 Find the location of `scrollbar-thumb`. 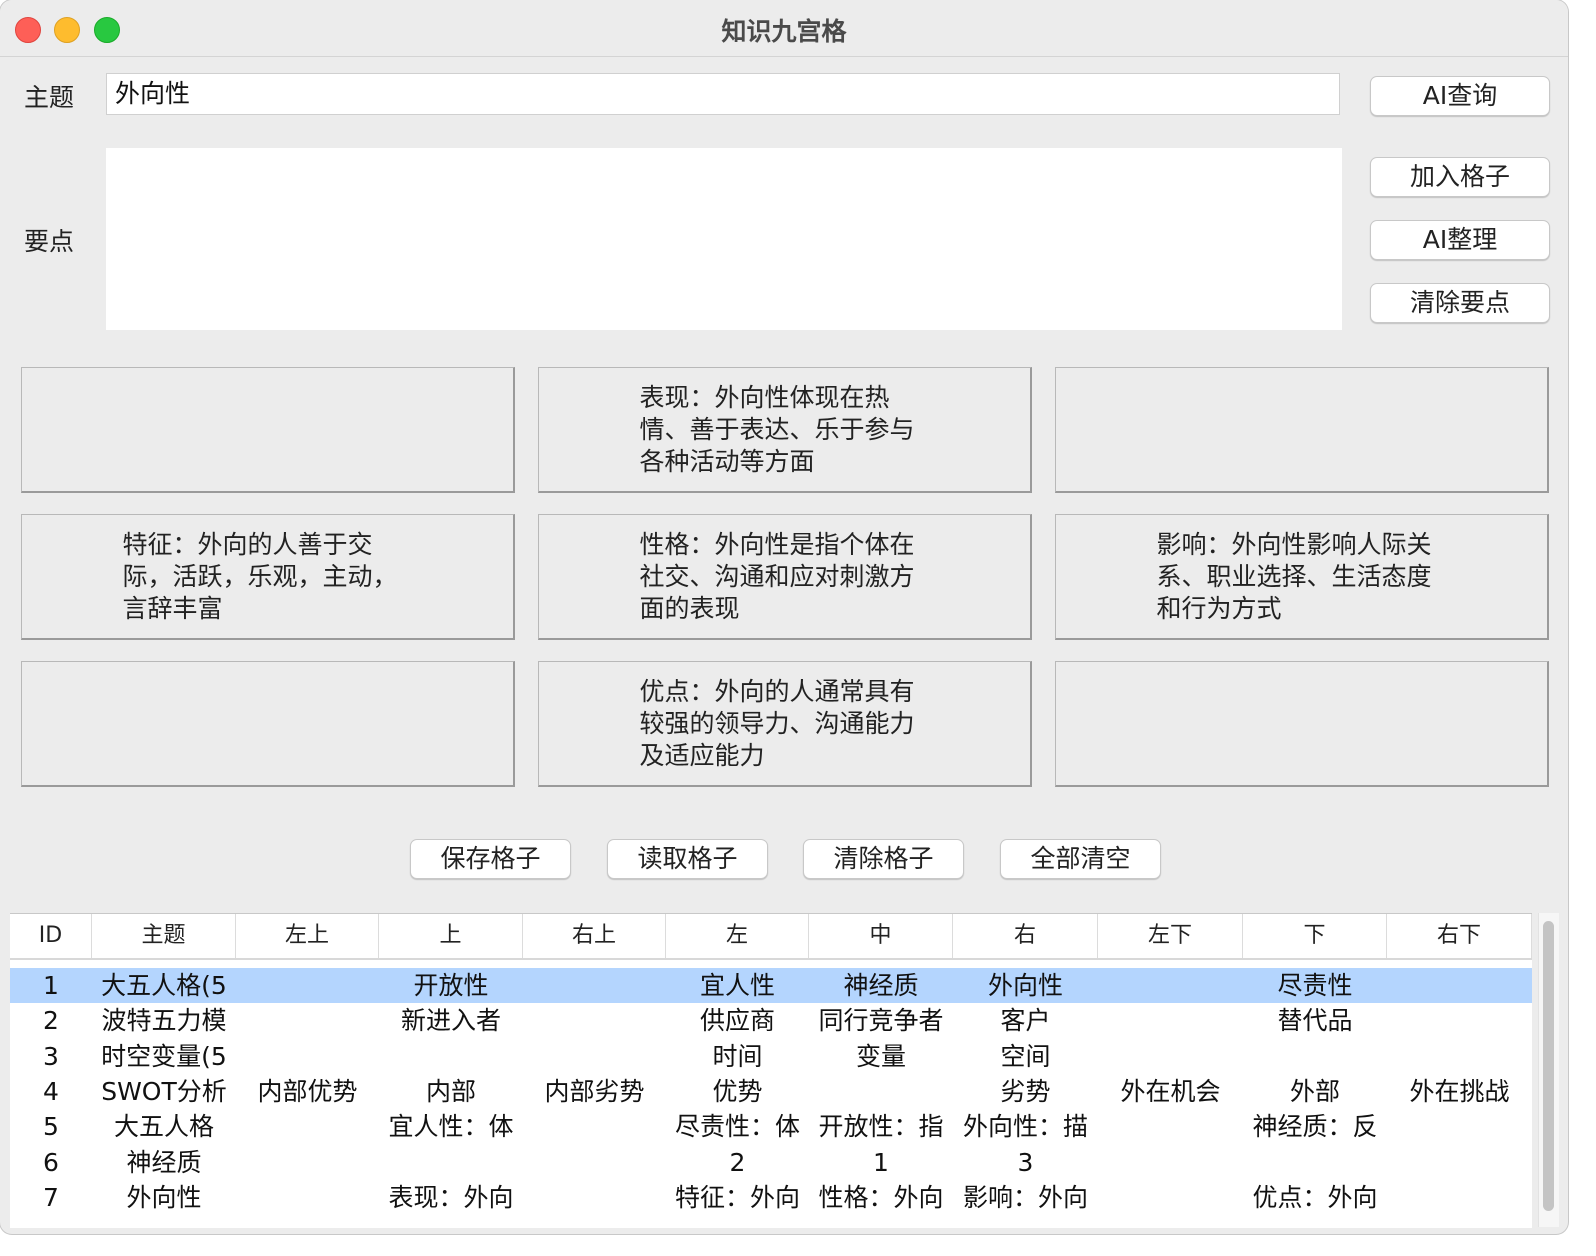

scrollbar-thumb is located at coordinates (1548, 1066).